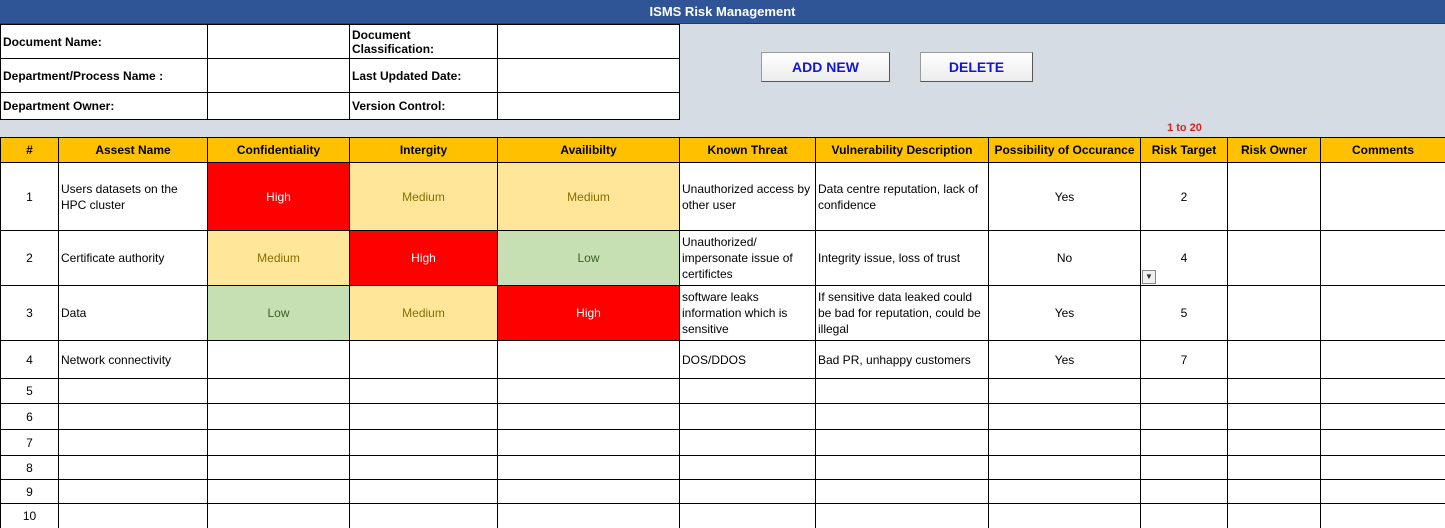 This screenshot has width=1445, height=528. Describe the element at coordinates (278, 41) in the screenshot. I see `document-name-cell` at that location.